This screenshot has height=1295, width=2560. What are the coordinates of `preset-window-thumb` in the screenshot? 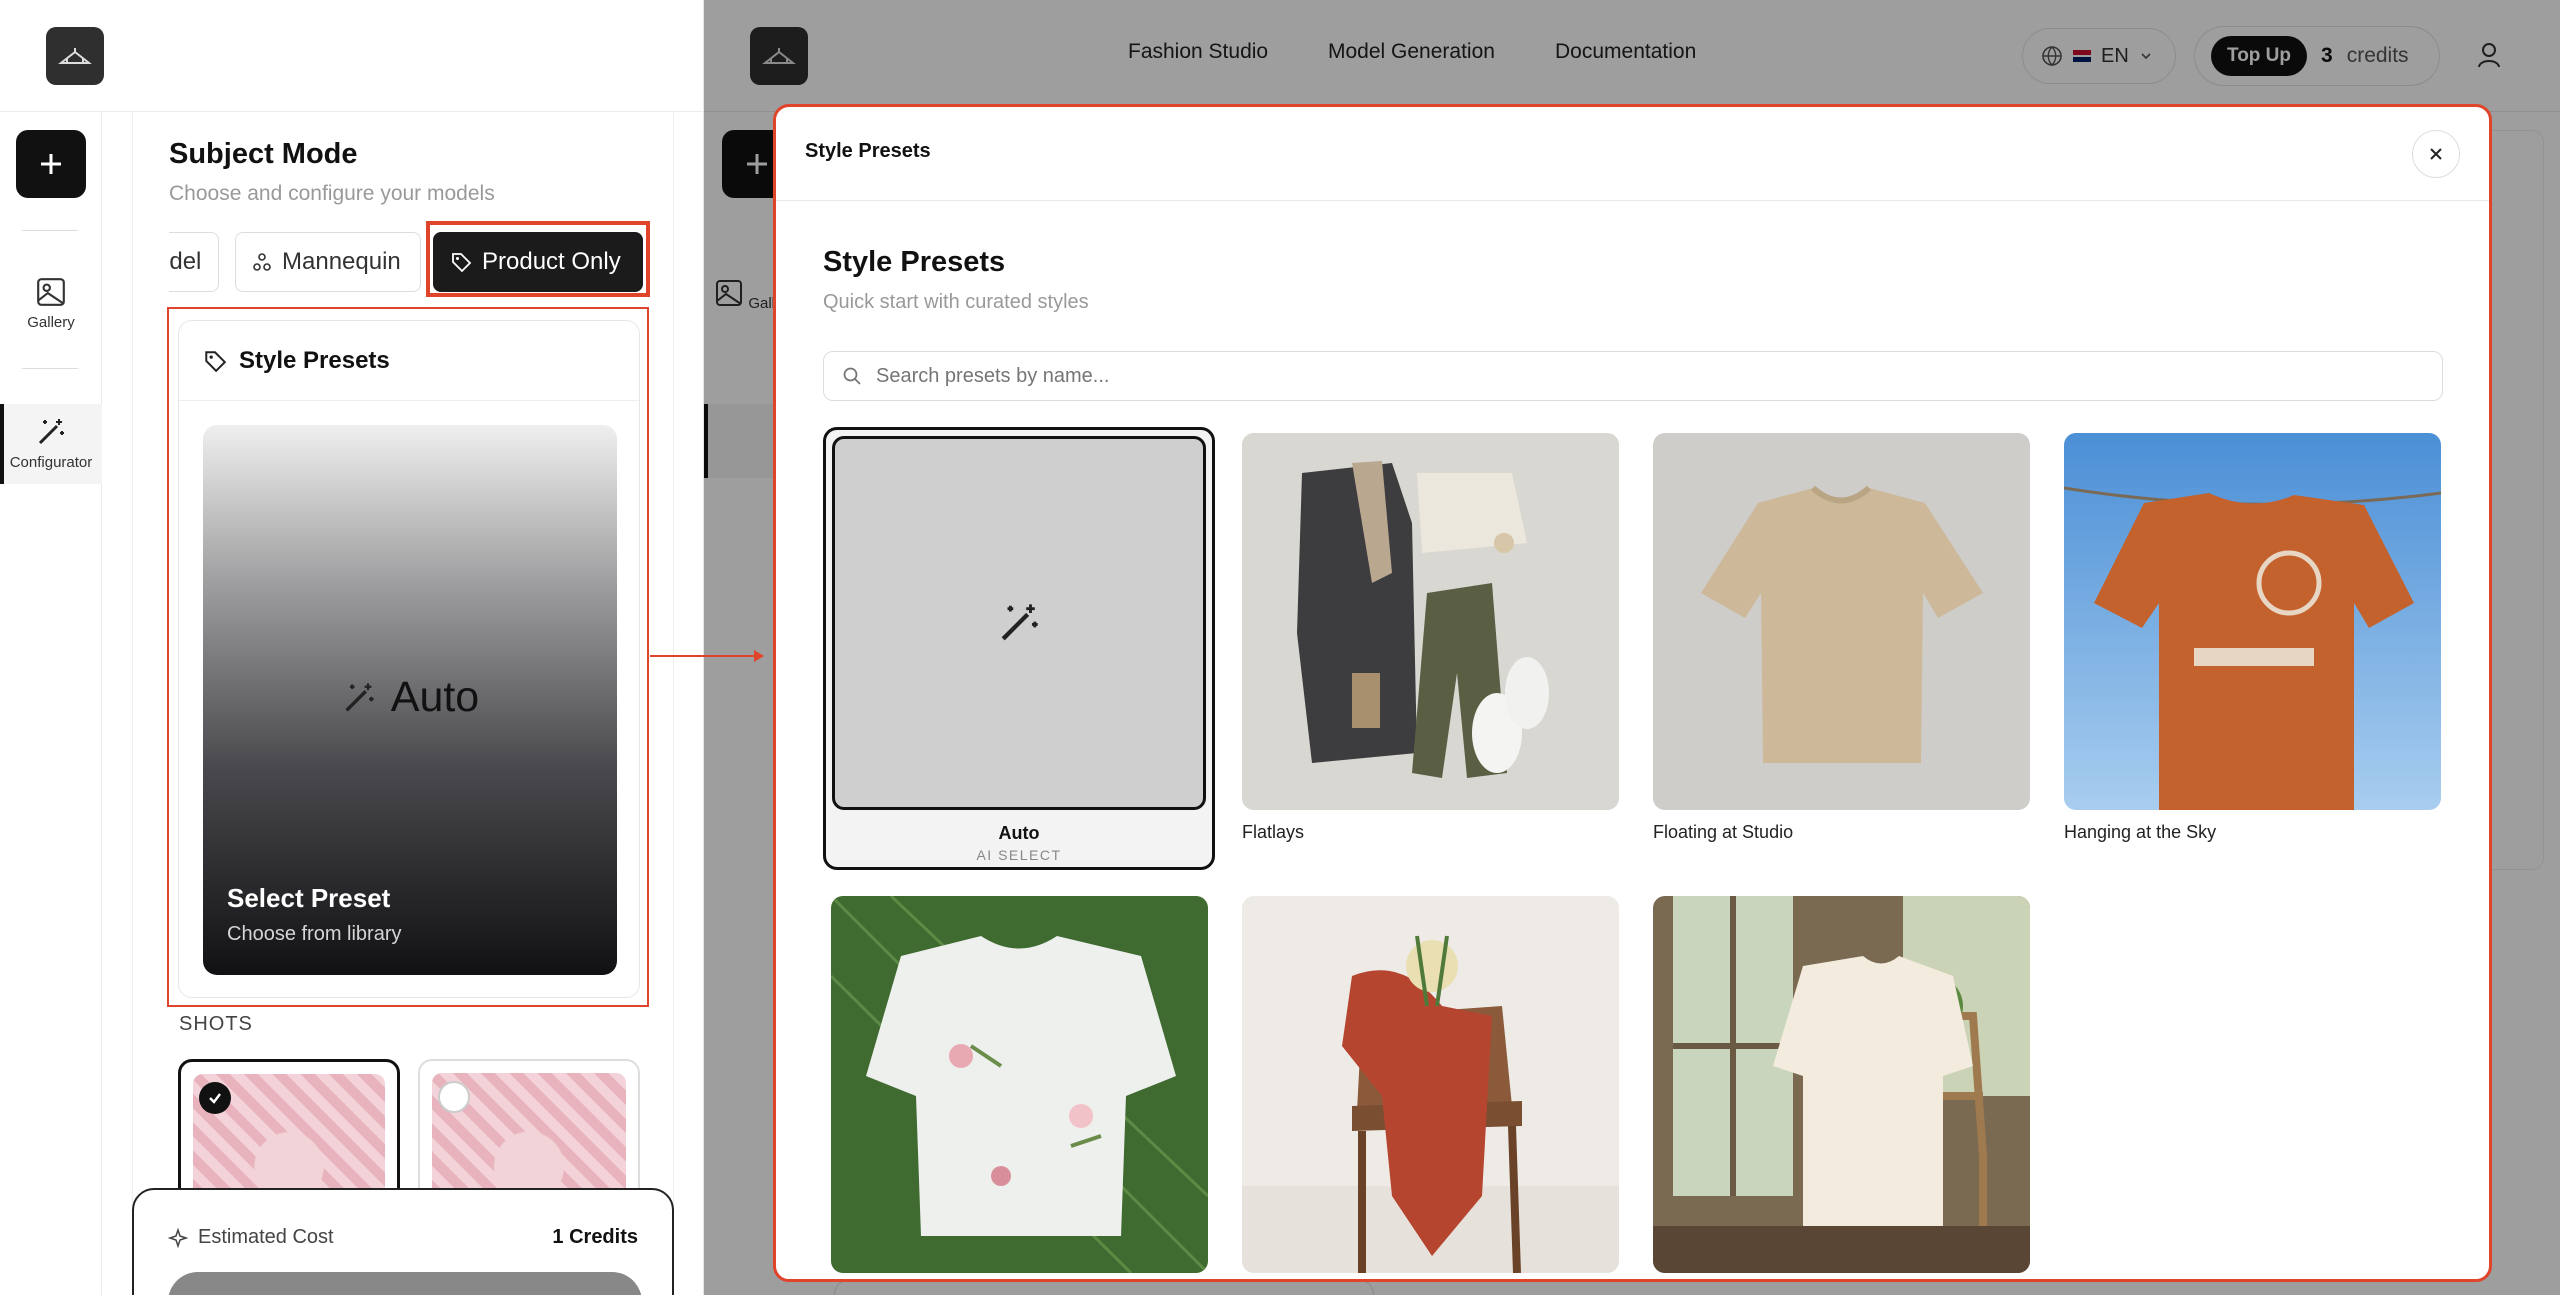 It's located at (1841, 1084).